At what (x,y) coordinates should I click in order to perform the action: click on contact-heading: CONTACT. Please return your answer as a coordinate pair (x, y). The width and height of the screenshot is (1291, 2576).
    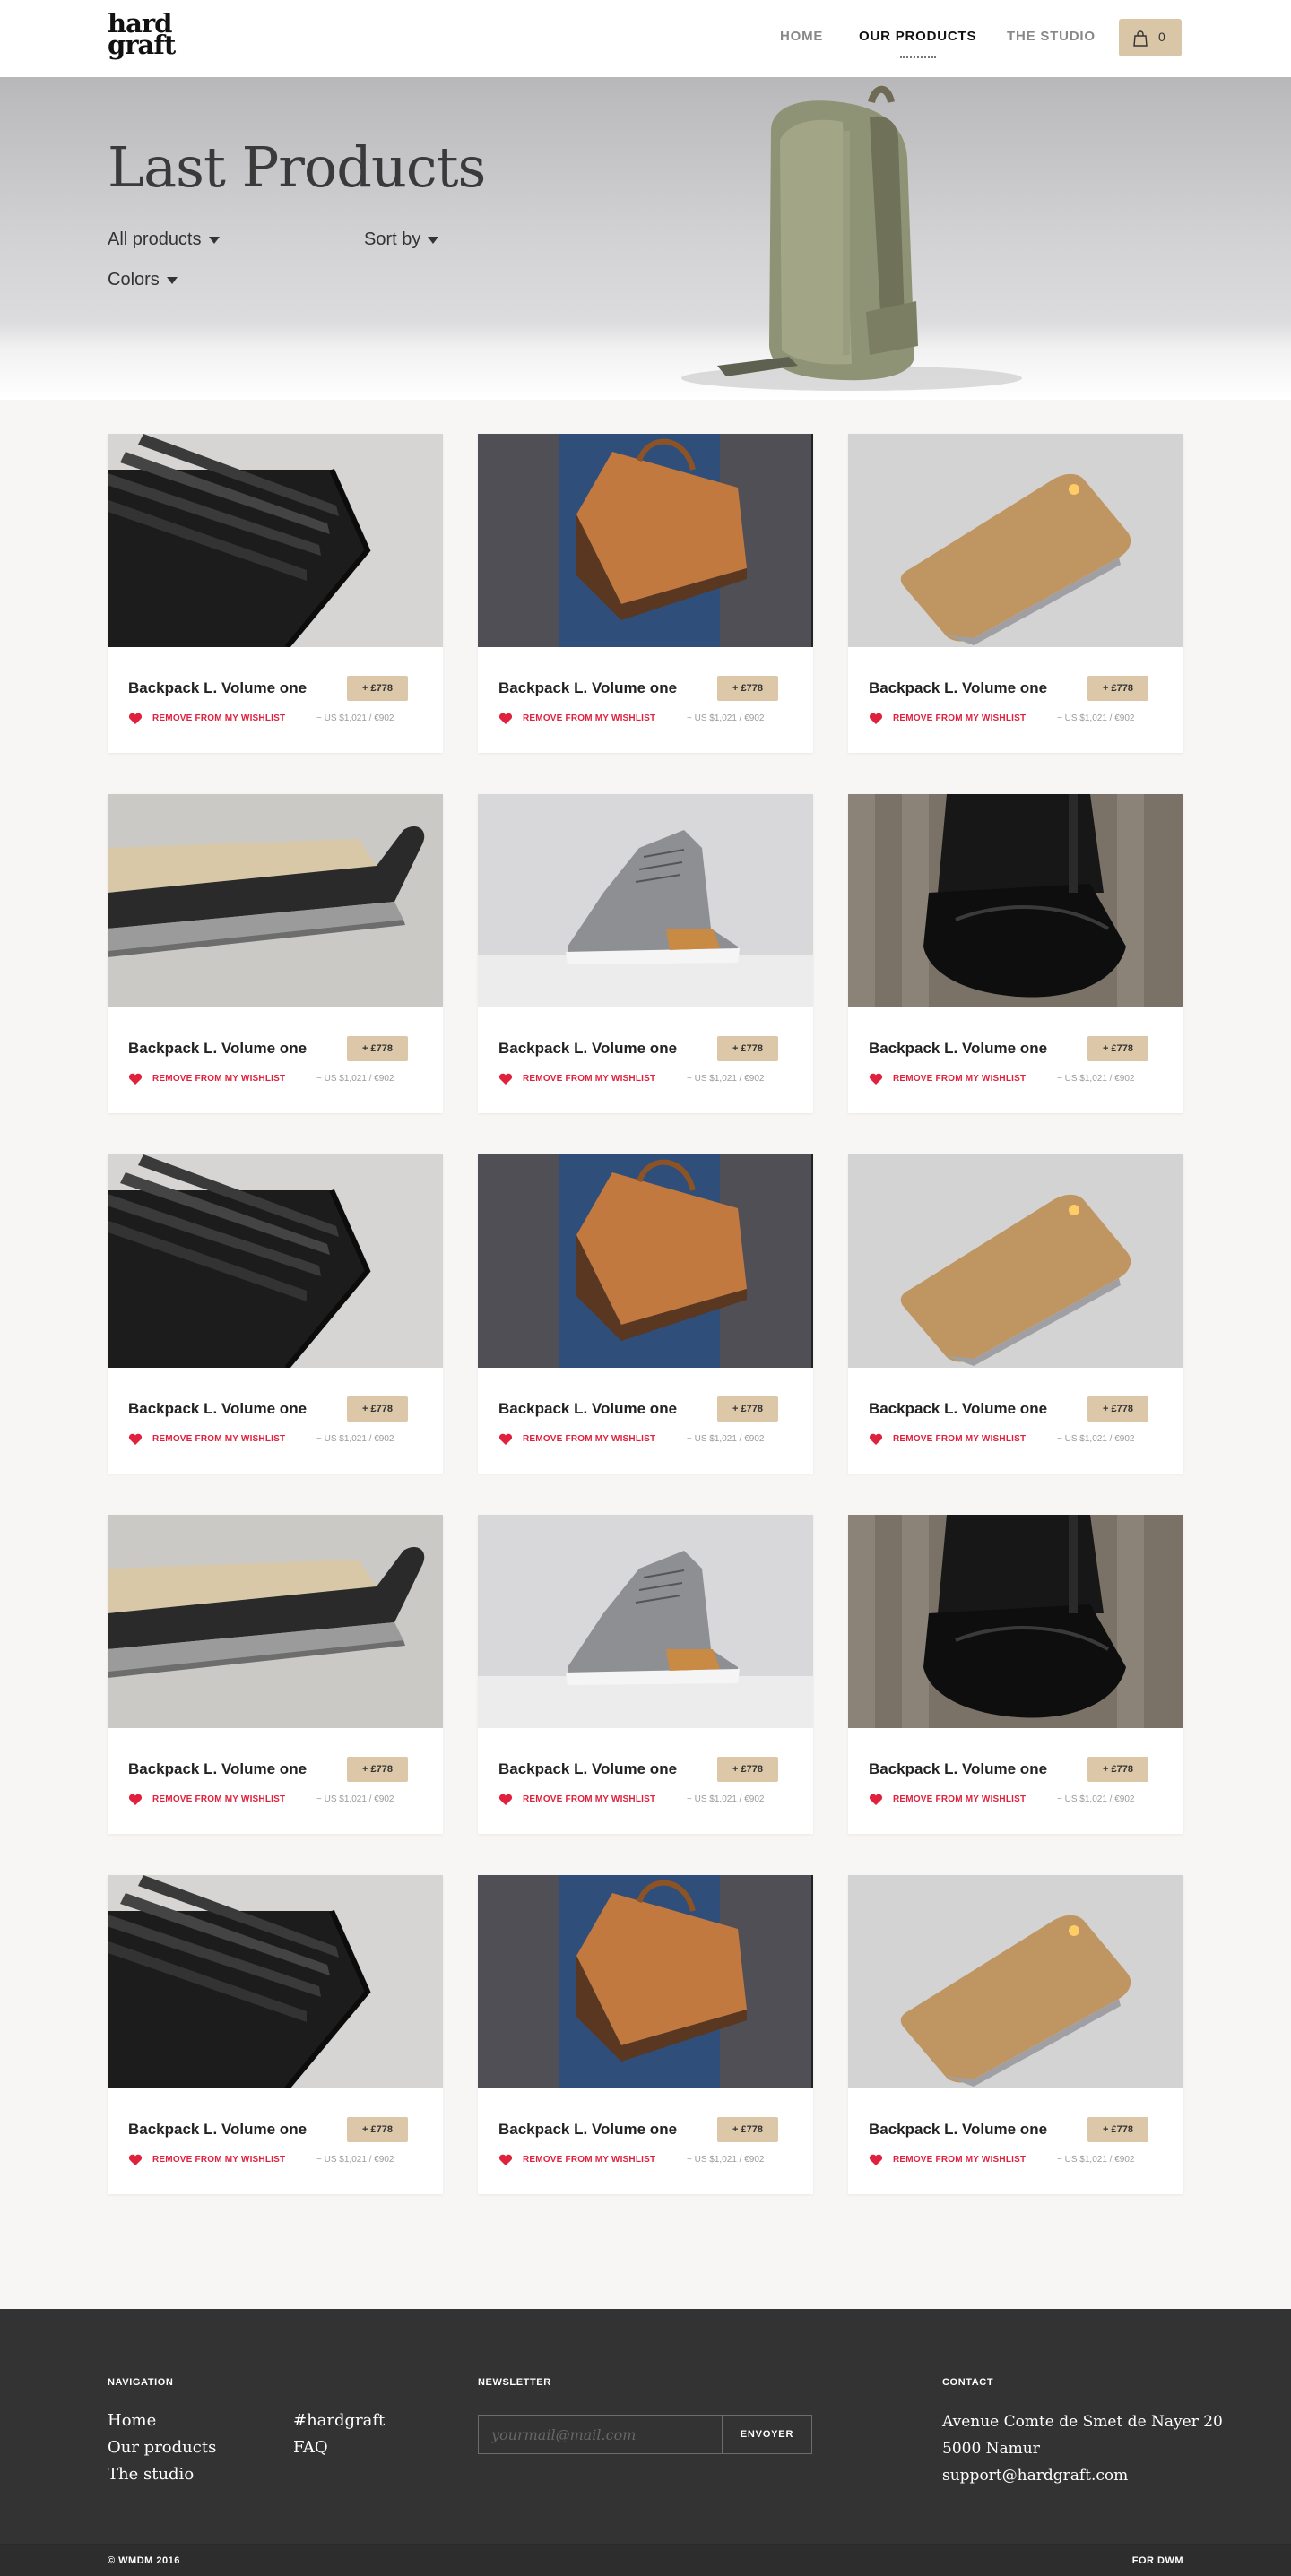
    Looking at the image, I should click on (968, 2382).